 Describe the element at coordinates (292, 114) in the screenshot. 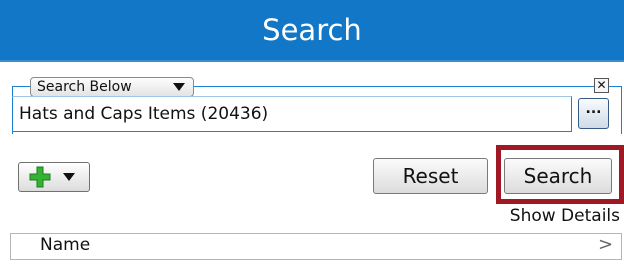

I see `search-scope-field: Hats and Caps Items (20436)` at that location.